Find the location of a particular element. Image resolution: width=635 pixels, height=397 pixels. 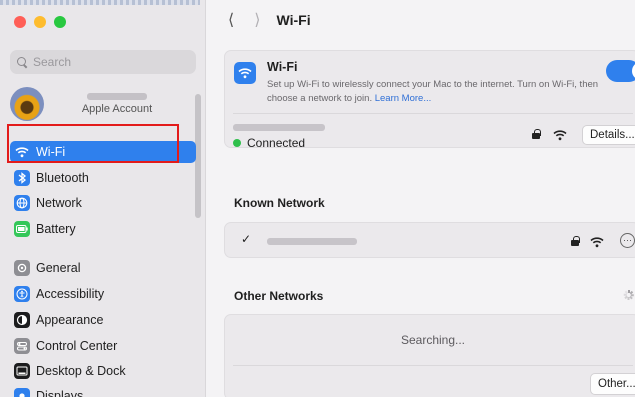

current-network-name-redacted is located at coordinates (279, 127).